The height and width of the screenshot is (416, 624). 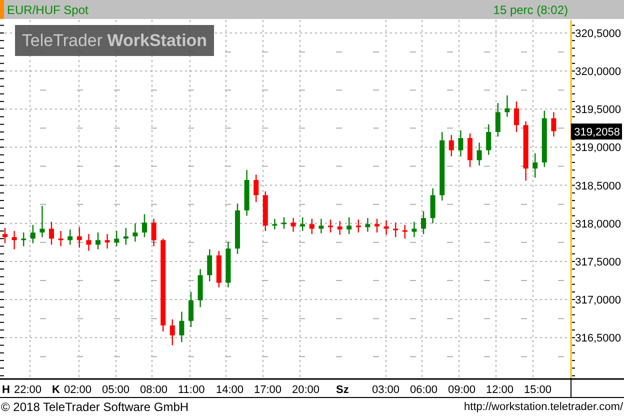 I want to click on symbol-title: EUR/HUF Spot, so click(x=48, y=9).